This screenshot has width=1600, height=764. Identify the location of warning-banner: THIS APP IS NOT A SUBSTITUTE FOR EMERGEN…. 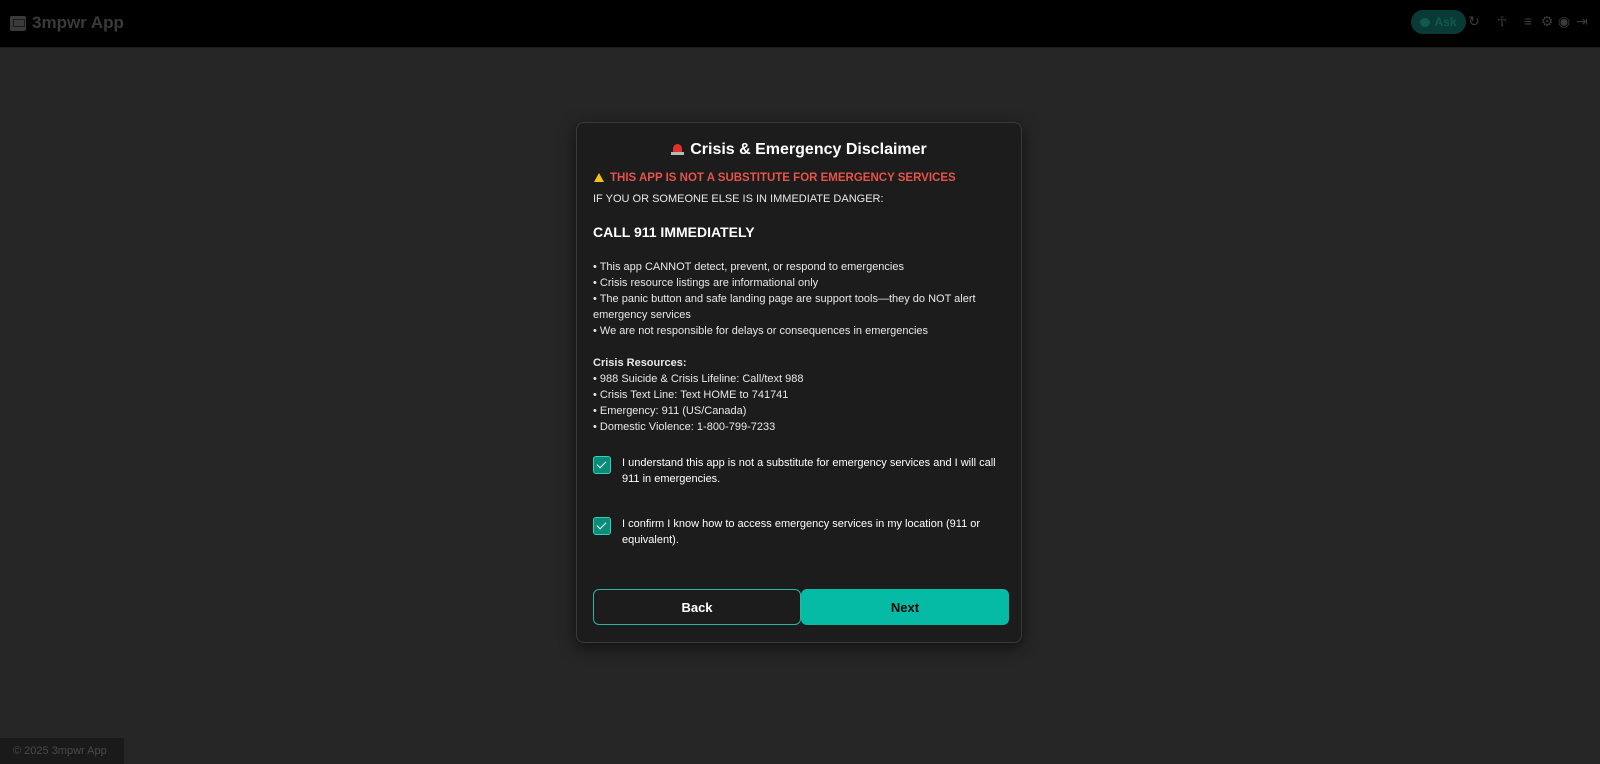
(775, 178).